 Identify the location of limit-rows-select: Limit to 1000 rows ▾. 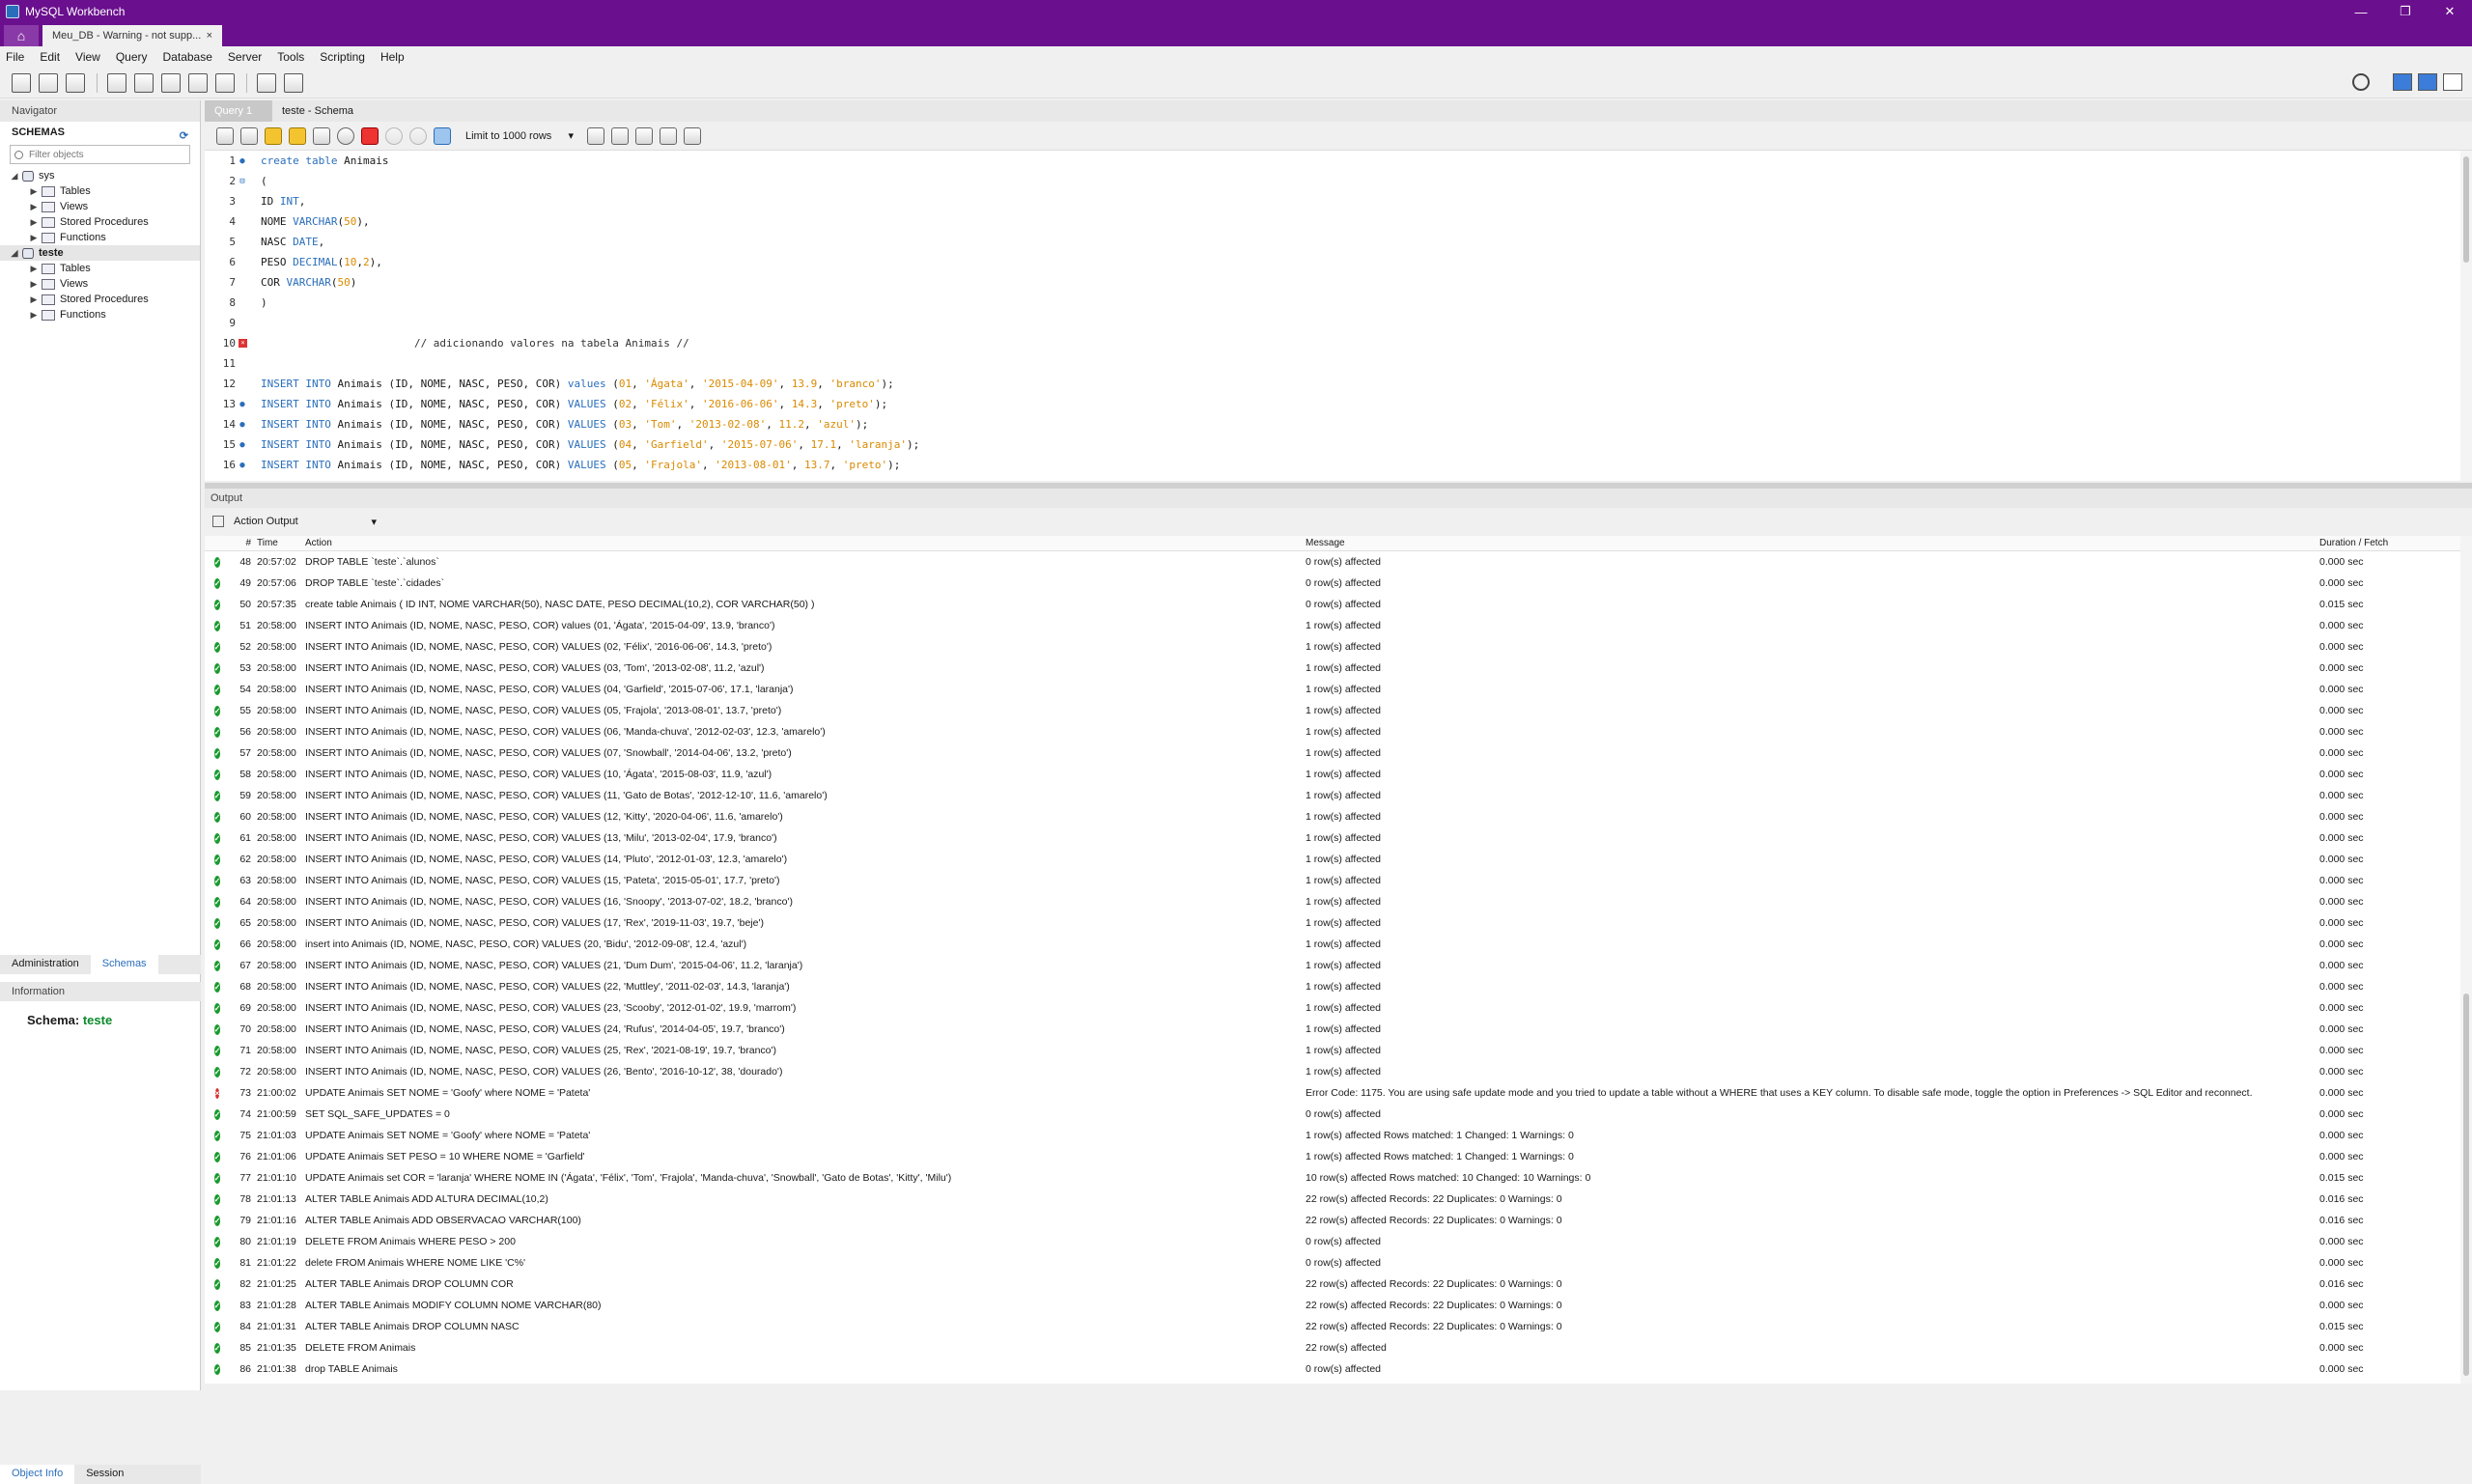
(519, 136).